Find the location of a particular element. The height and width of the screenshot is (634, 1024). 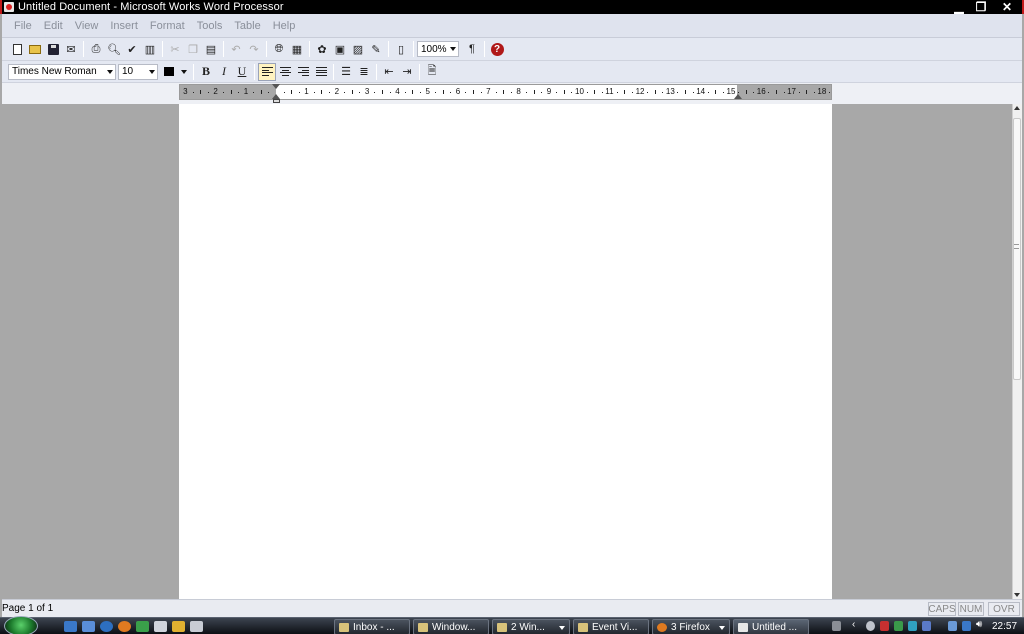

folder-quicklaunch-icon is located at coordinates (178, 626).